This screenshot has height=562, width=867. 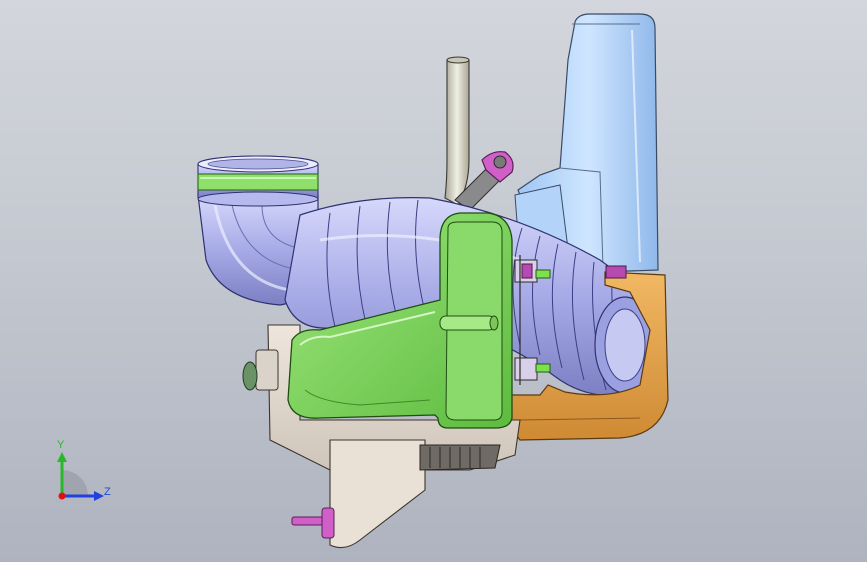 What do you see at coordinates (62, 496) in the screenshot?
I see `triad-origin` at bounding box center [62, 496].